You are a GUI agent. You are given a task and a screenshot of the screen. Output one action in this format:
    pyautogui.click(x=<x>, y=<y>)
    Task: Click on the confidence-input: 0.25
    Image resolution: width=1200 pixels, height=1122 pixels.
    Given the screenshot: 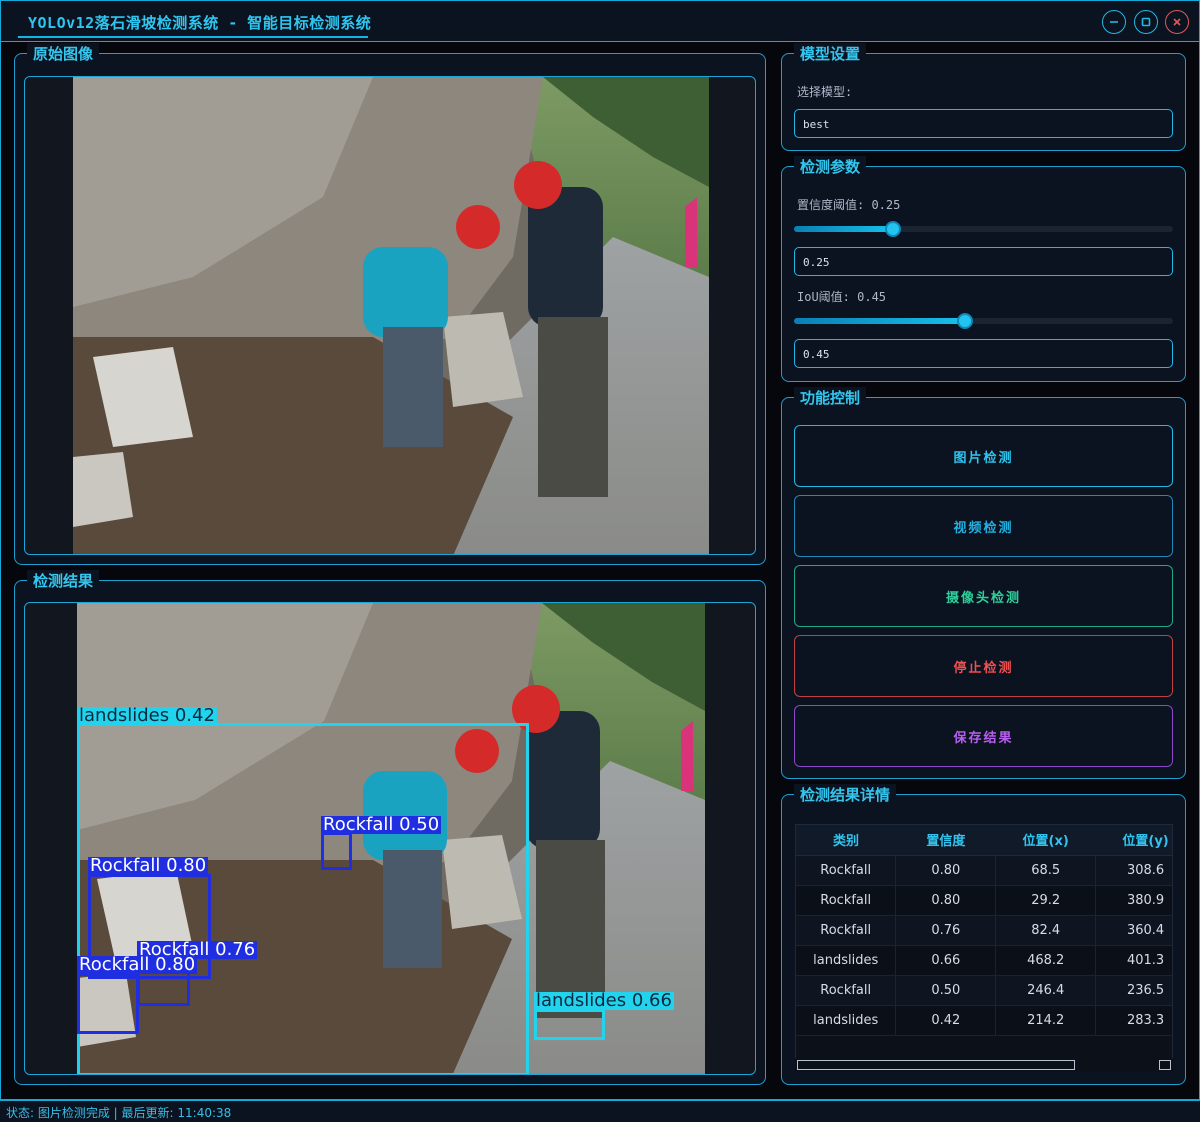 What is the action you would take?
    pyautogui.click(x=983, y=261)
    